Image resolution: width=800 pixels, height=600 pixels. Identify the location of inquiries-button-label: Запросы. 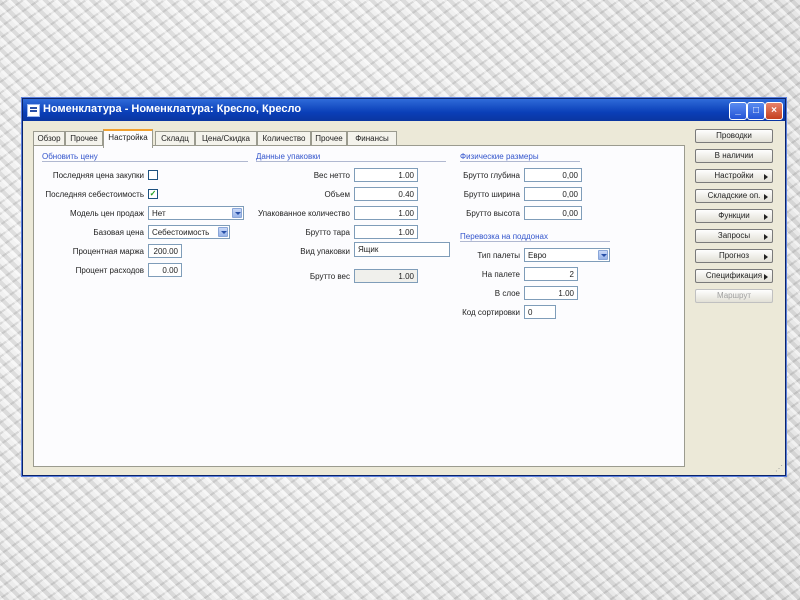
(734, 235).